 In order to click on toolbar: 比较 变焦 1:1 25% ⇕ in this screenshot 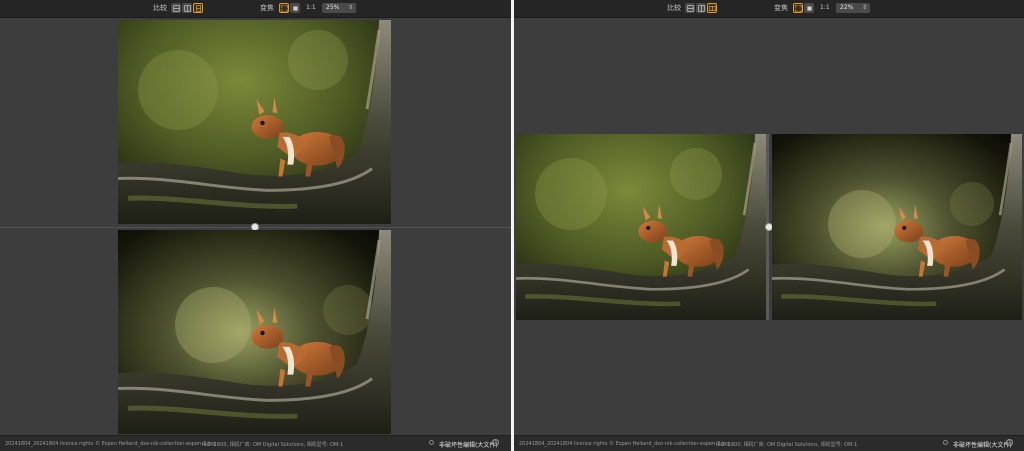, I will do `click(255, 9)`.